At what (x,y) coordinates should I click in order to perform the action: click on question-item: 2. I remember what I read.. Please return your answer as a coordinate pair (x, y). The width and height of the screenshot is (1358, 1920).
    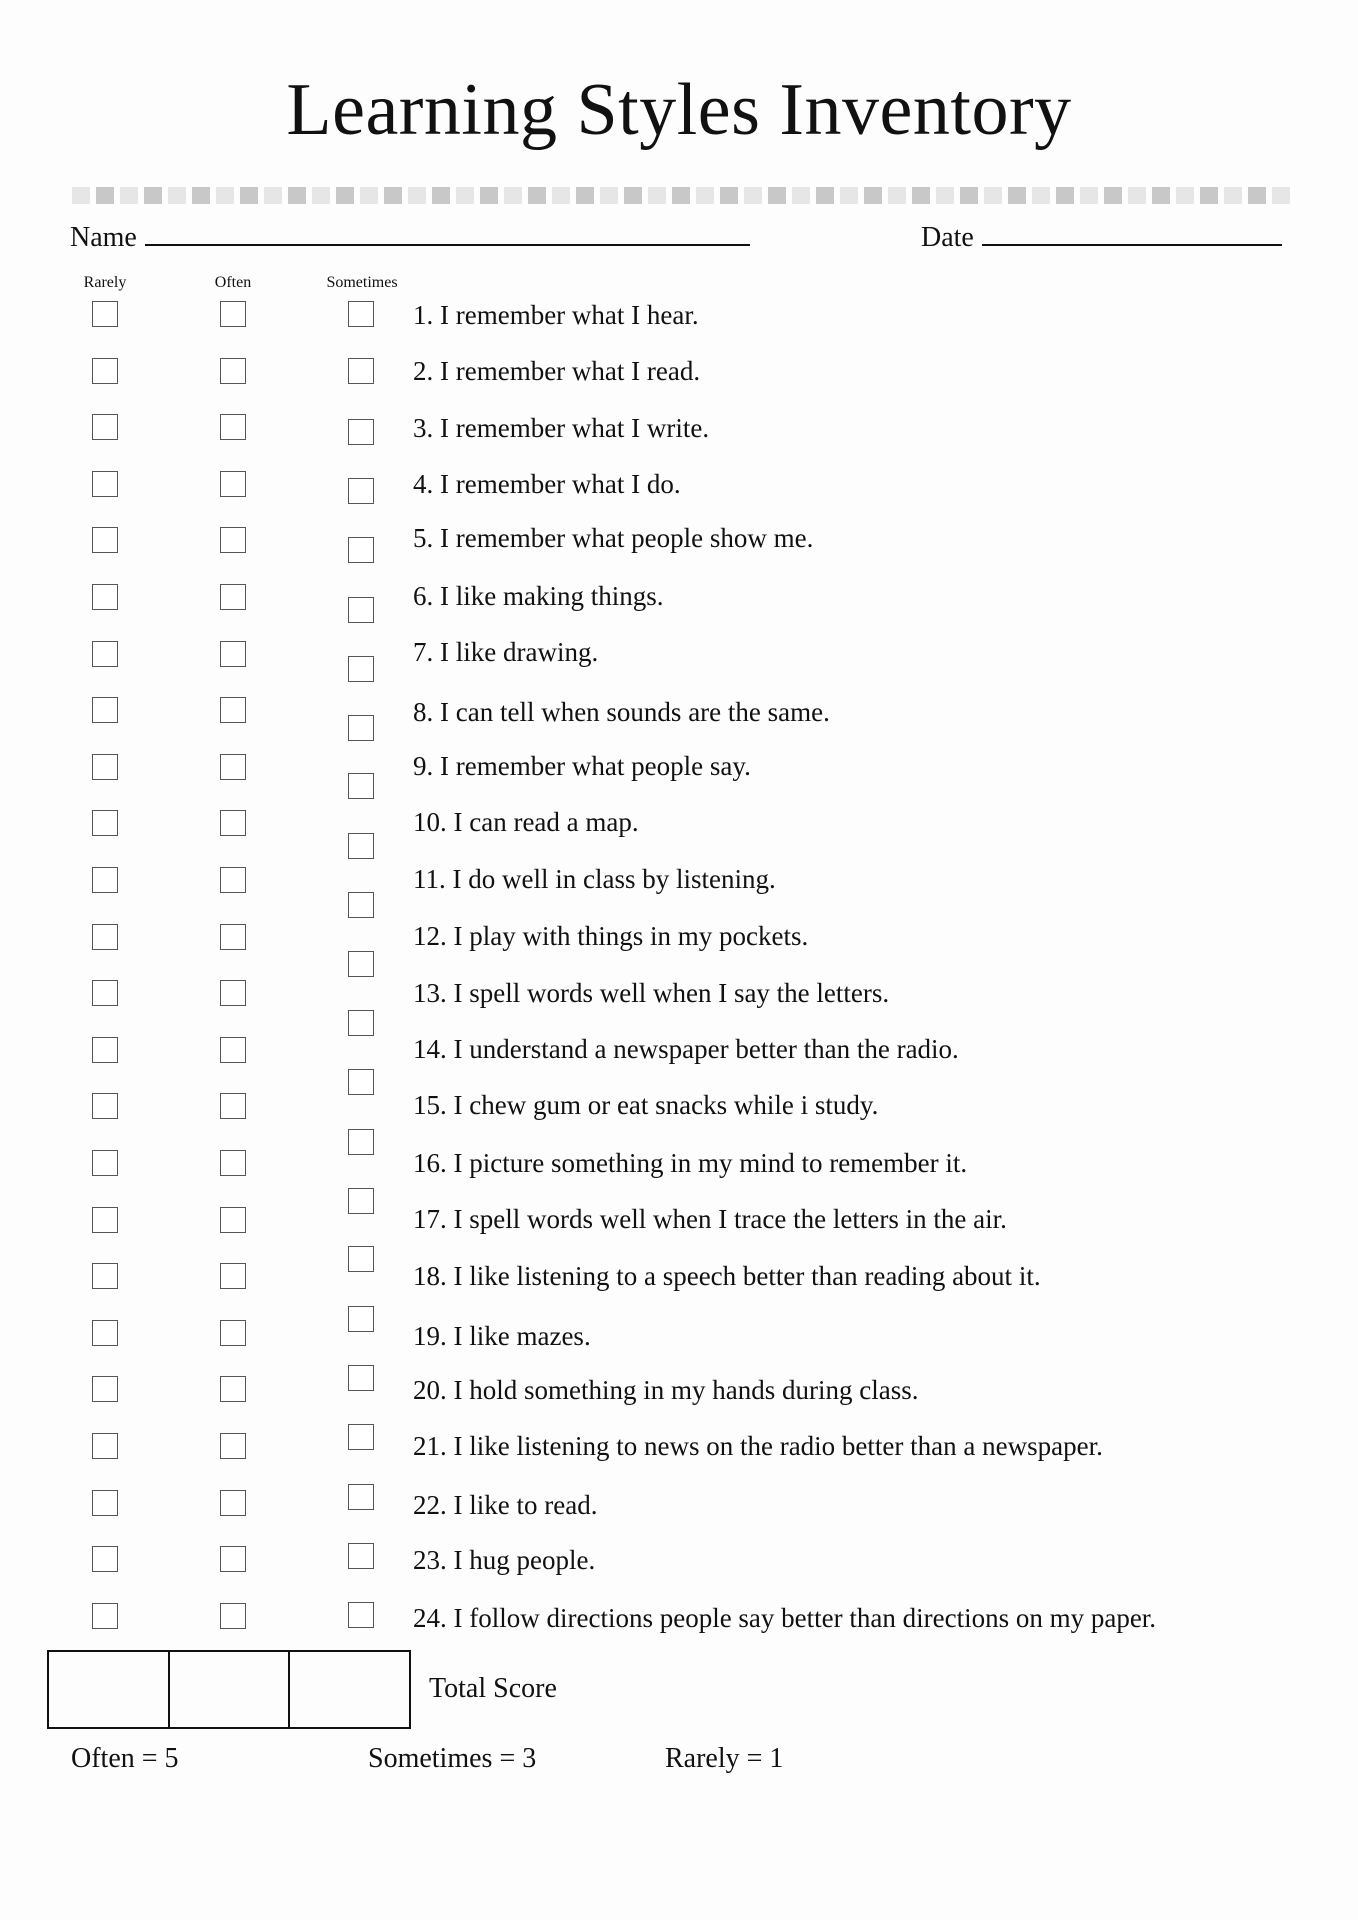
    Looking at the image, I should click on (557, 371).